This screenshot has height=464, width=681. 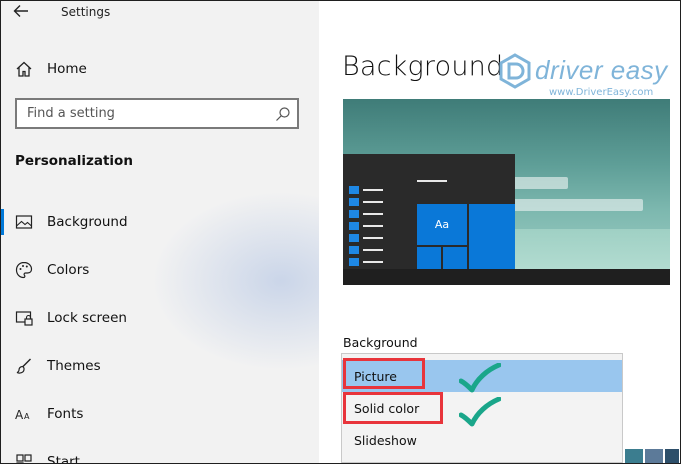 What do you see at coordinates (432, 181) in the screenshot?
I see `preview-header-line` at bounding box center [432, 181].